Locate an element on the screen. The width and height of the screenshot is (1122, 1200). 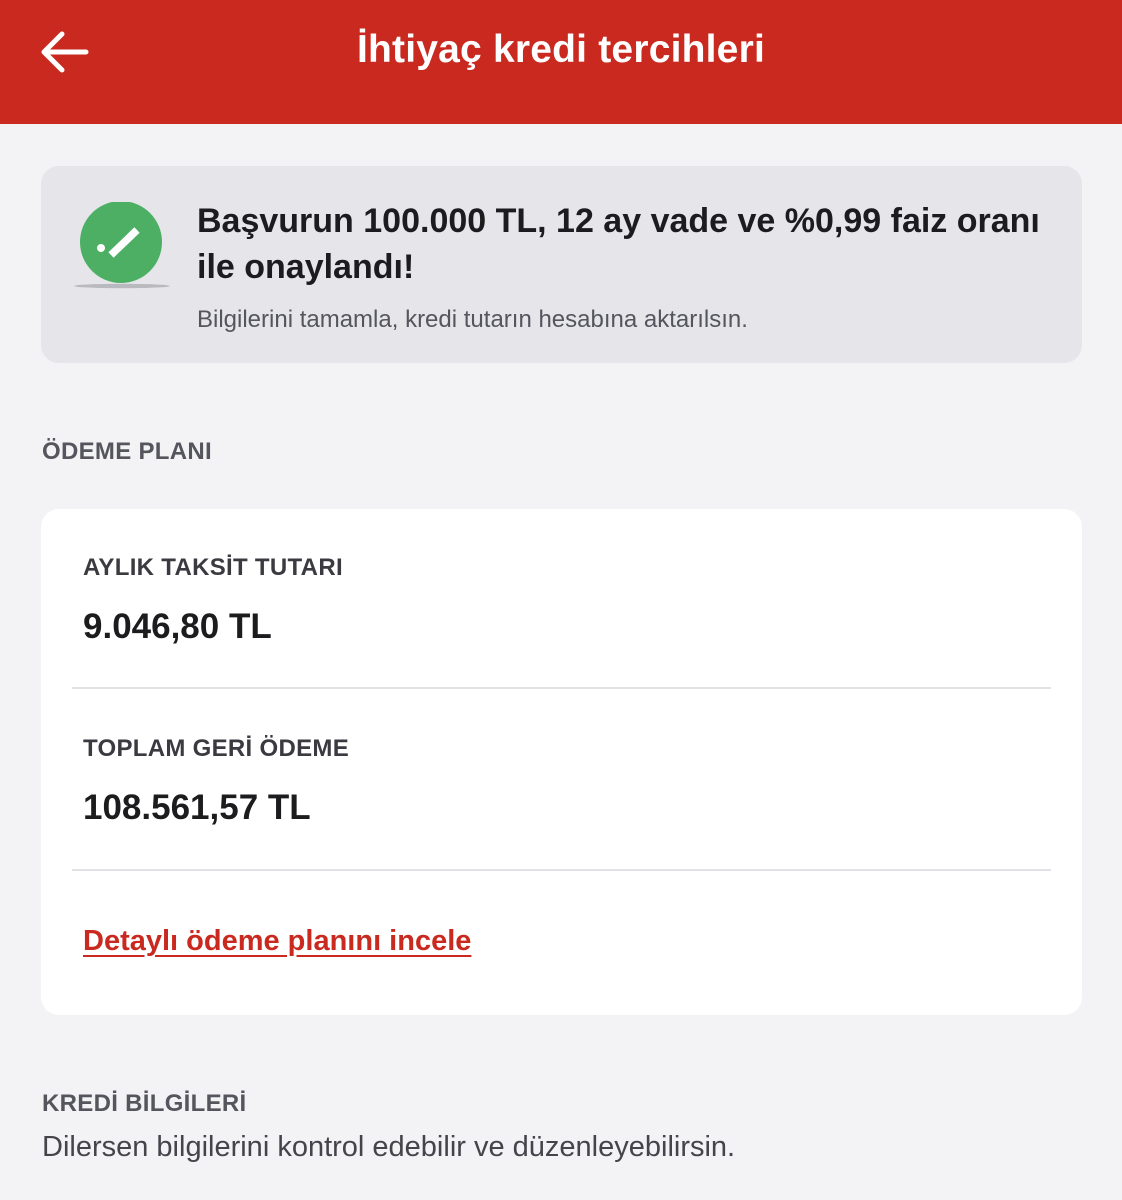
detailed-payment-plan-link: Detaylı ödeme planını incele is located at coordinates (277, 941).